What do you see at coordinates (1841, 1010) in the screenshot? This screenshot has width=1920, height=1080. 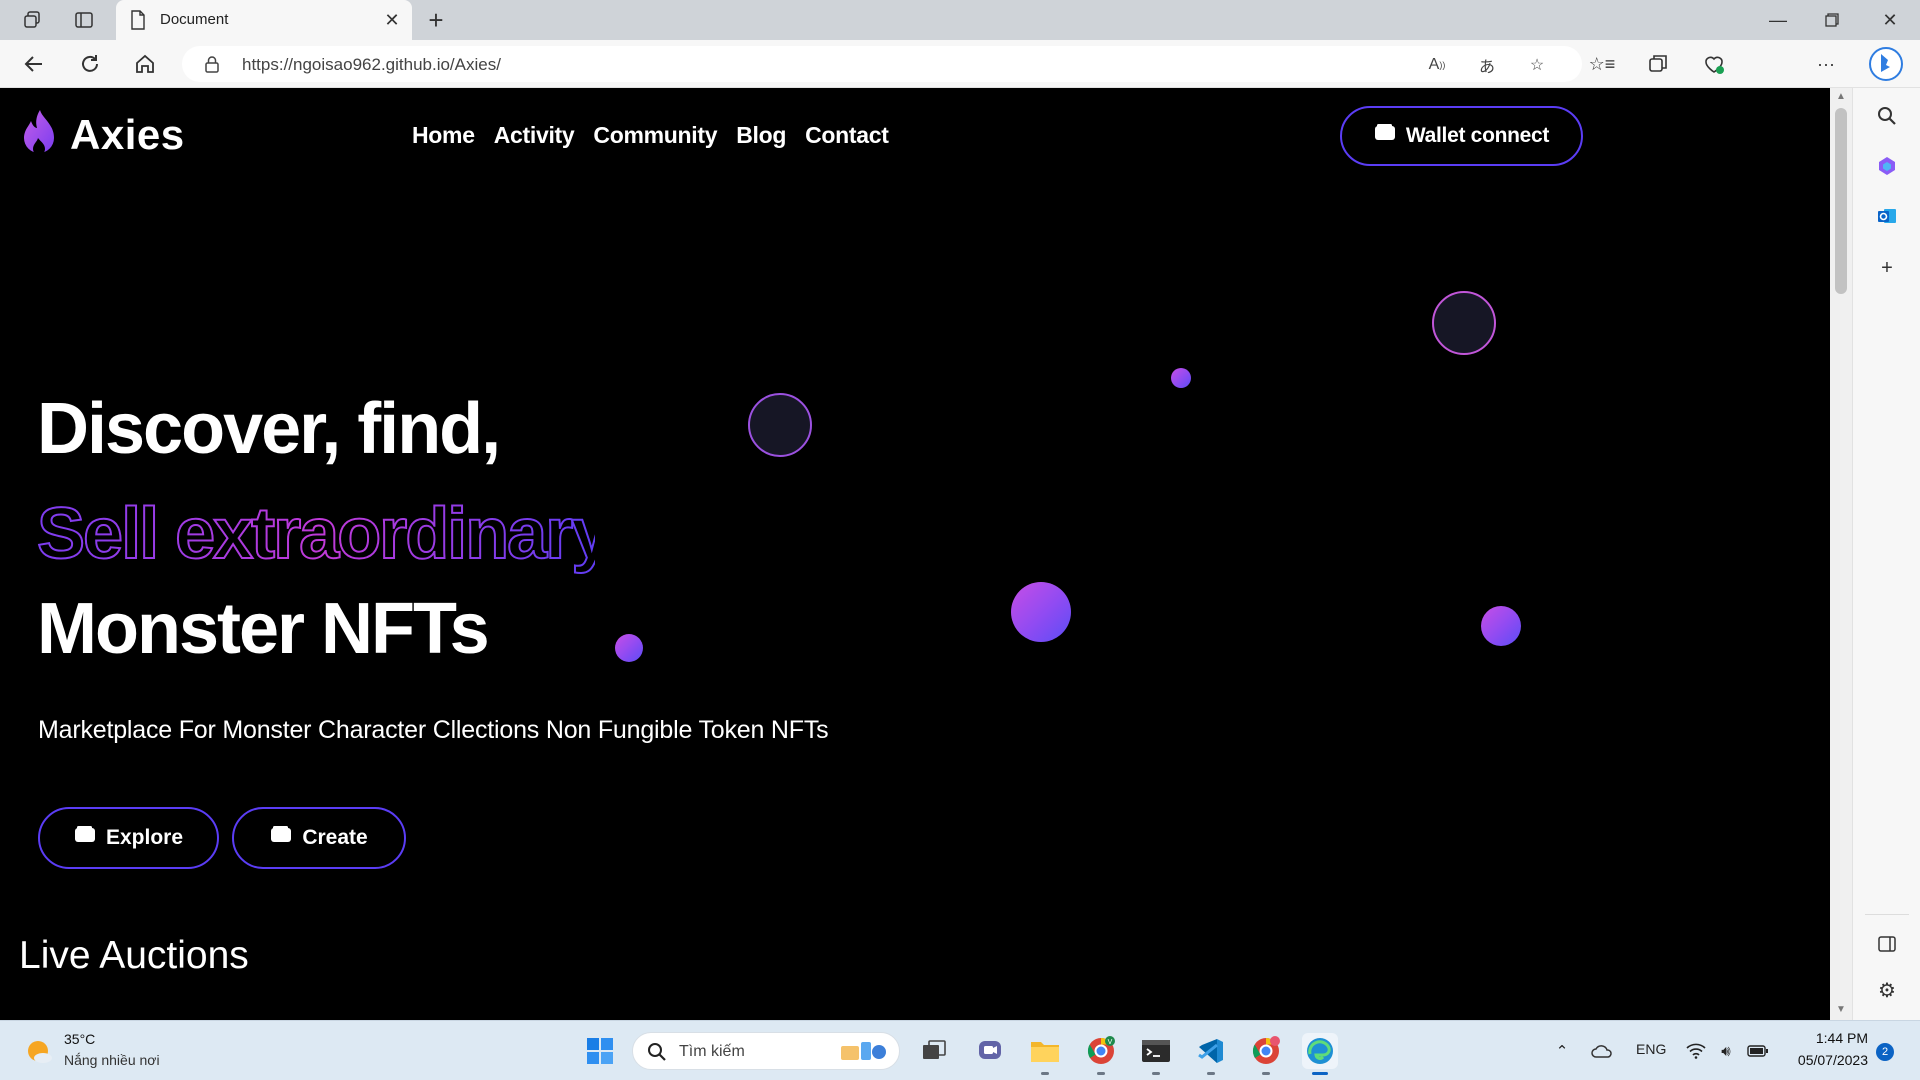 I see `scroll-down-icon: ▼` at bounding box center [1841, 1010].